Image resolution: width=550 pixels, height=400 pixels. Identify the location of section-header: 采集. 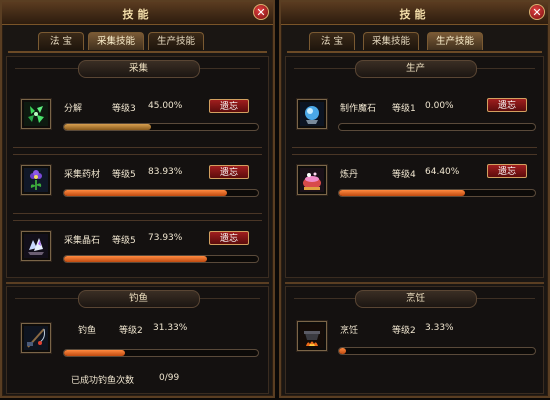
(137, 68).